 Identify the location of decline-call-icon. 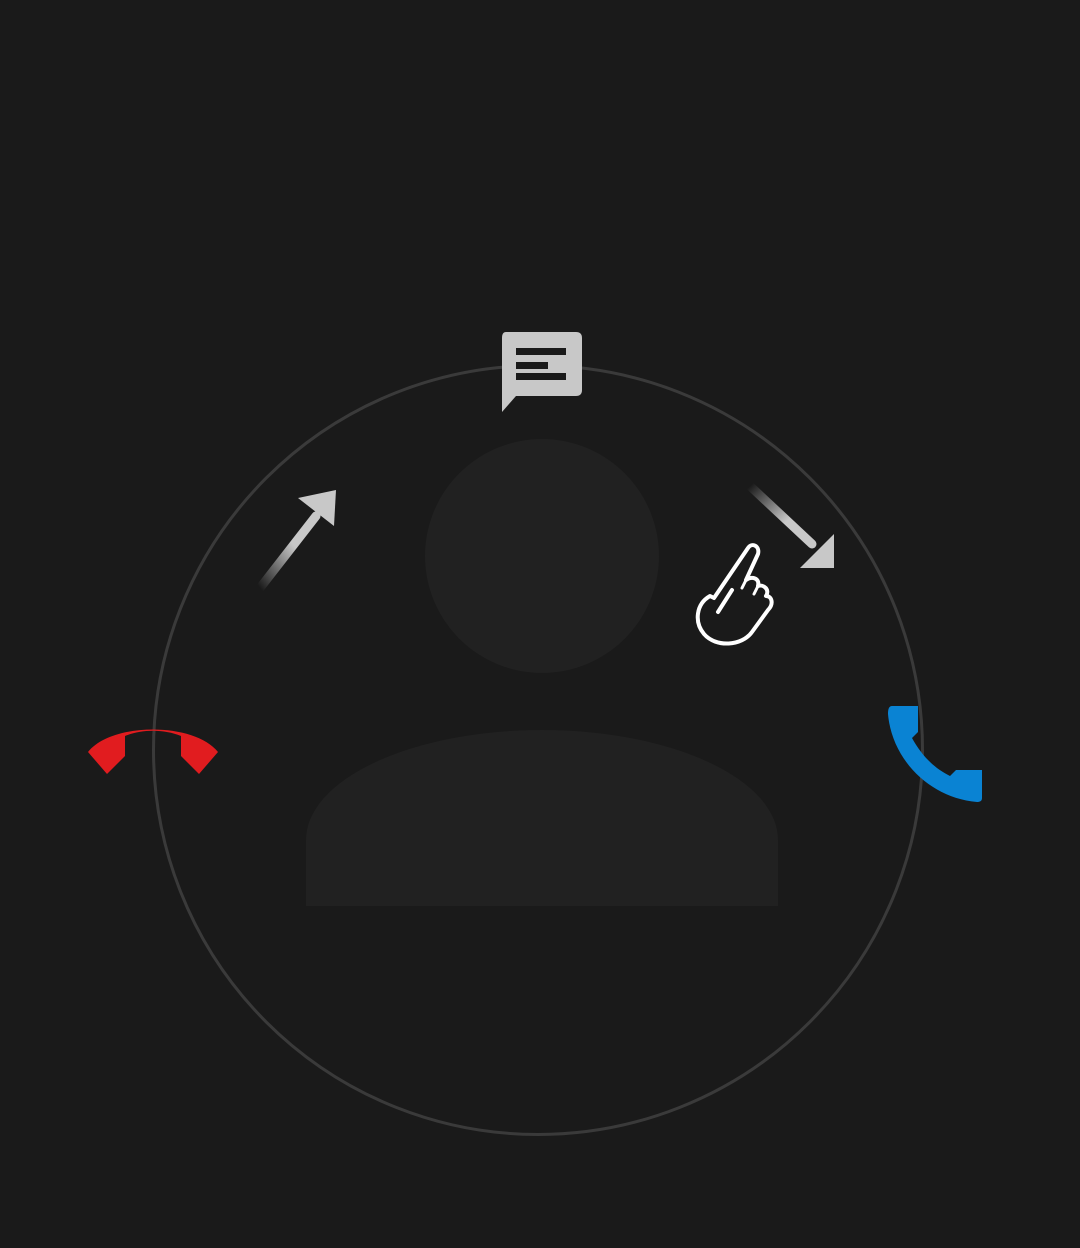
(153, 748).